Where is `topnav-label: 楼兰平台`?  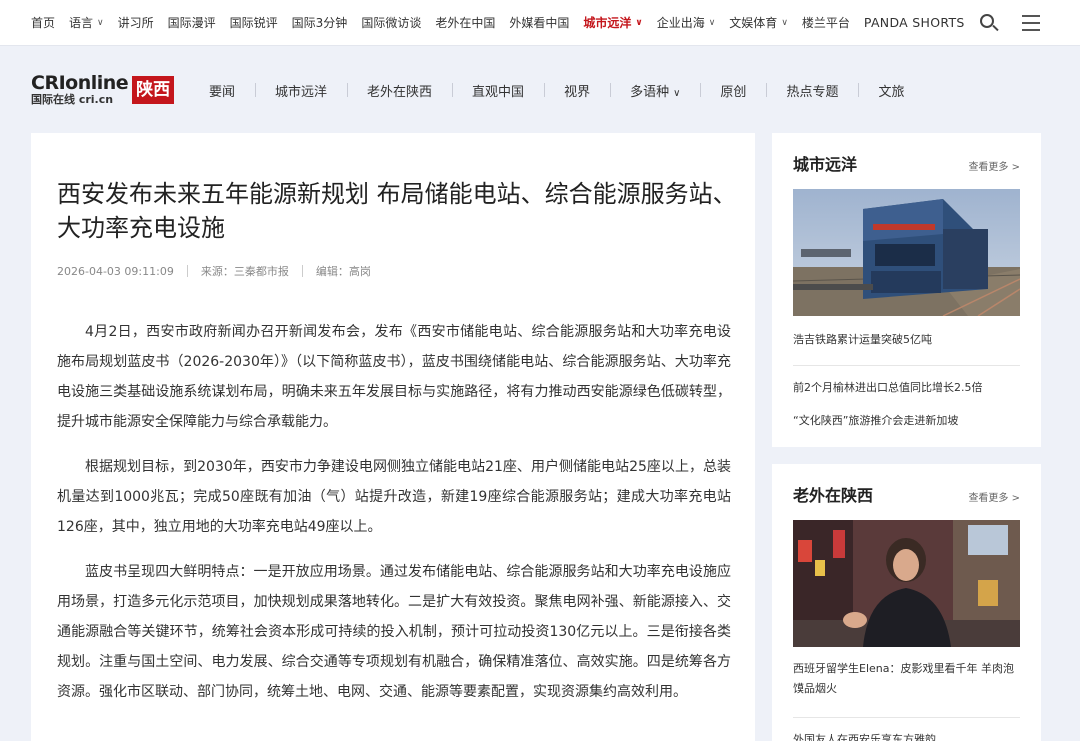
topnav-label: 楼兰平台 is located at coordinates (825, 23).